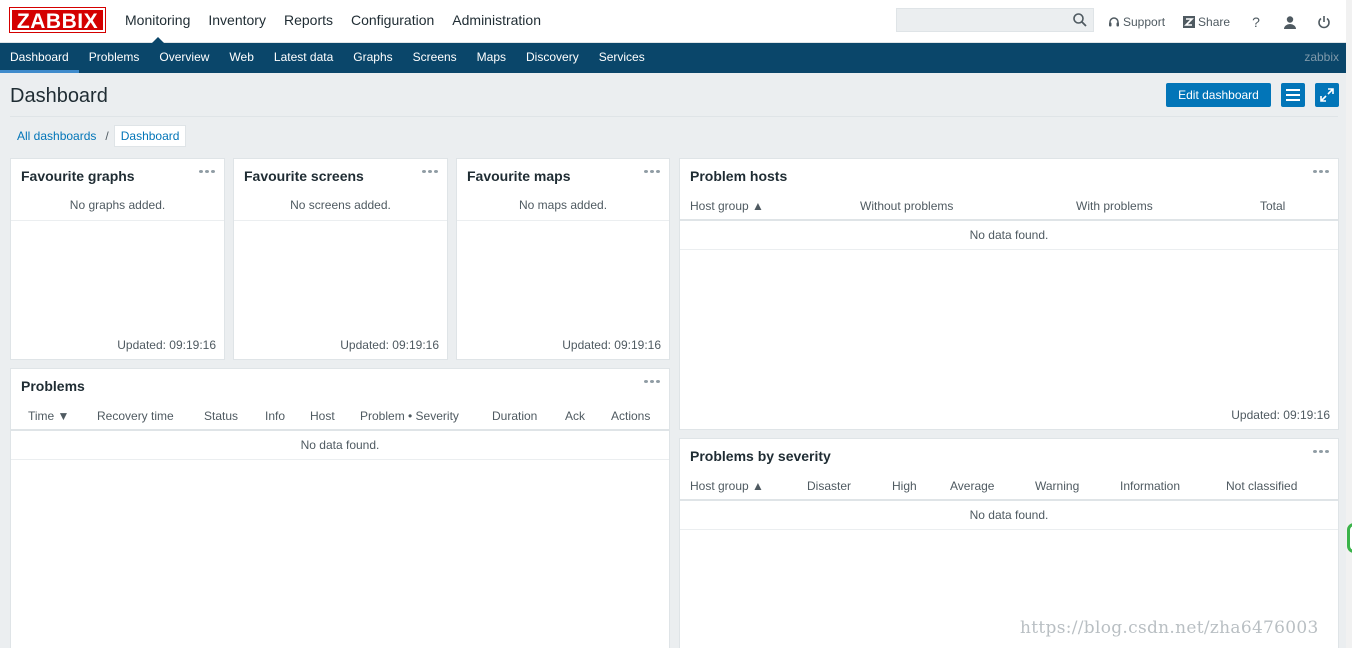  What do you see at coordinates (491, 58) in the screenshot?
I see `subnav-maps: Maps` at bounding box center [491, 58].